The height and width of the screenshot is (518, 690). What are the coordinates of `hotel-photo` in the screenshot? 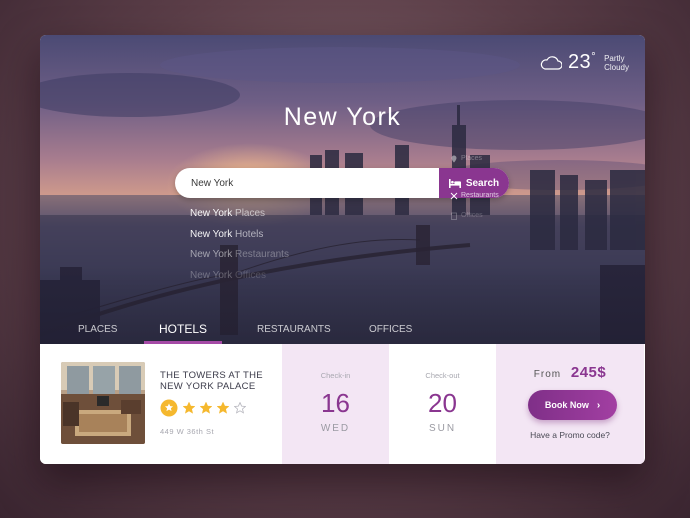 It's located at (103, 403).